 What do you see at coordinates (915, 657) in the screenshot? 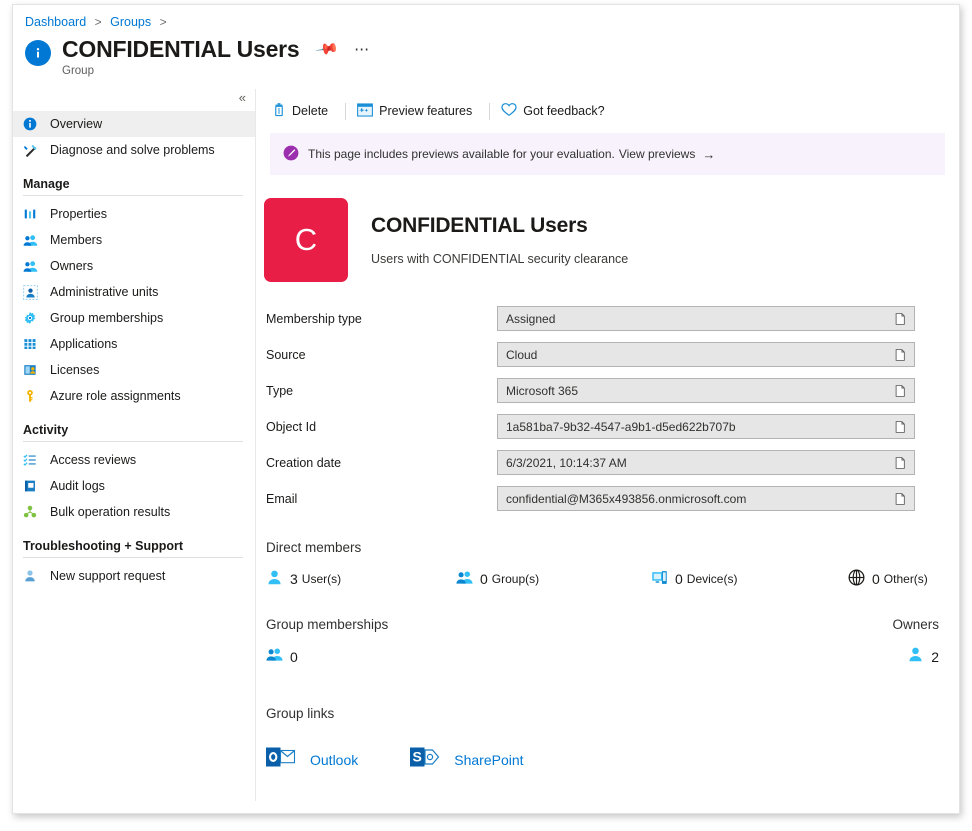
I see `owners-value: 2` at bounding box center [915, 657].